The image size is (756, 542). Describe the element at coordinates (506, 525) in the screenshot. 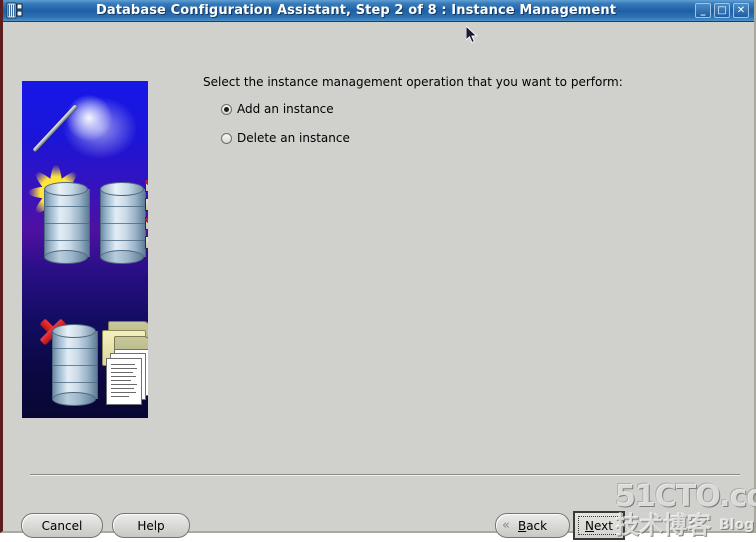

I see `chevron-left-icon: «` at that location.